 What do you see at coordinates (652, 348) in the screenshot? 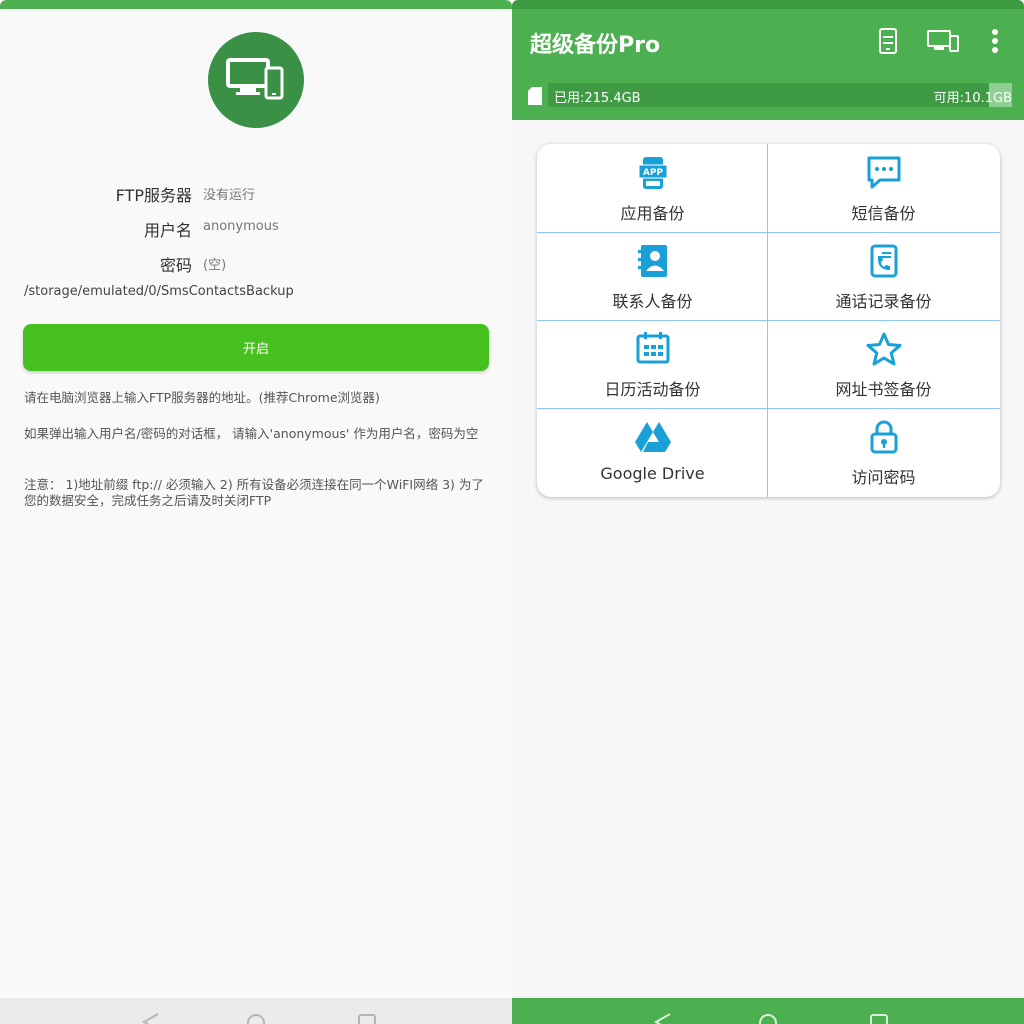
I see `calendar-icon` at bounding box center [652, 348].